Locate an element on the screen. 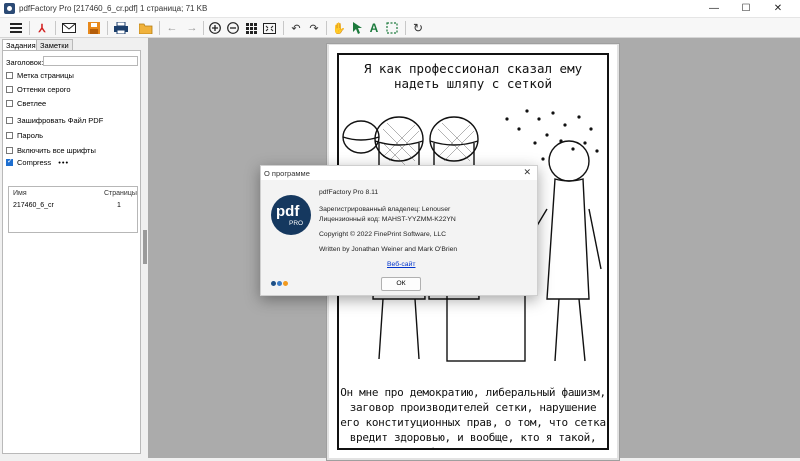  logo-text: pdf is located at coordinates (288, 211).